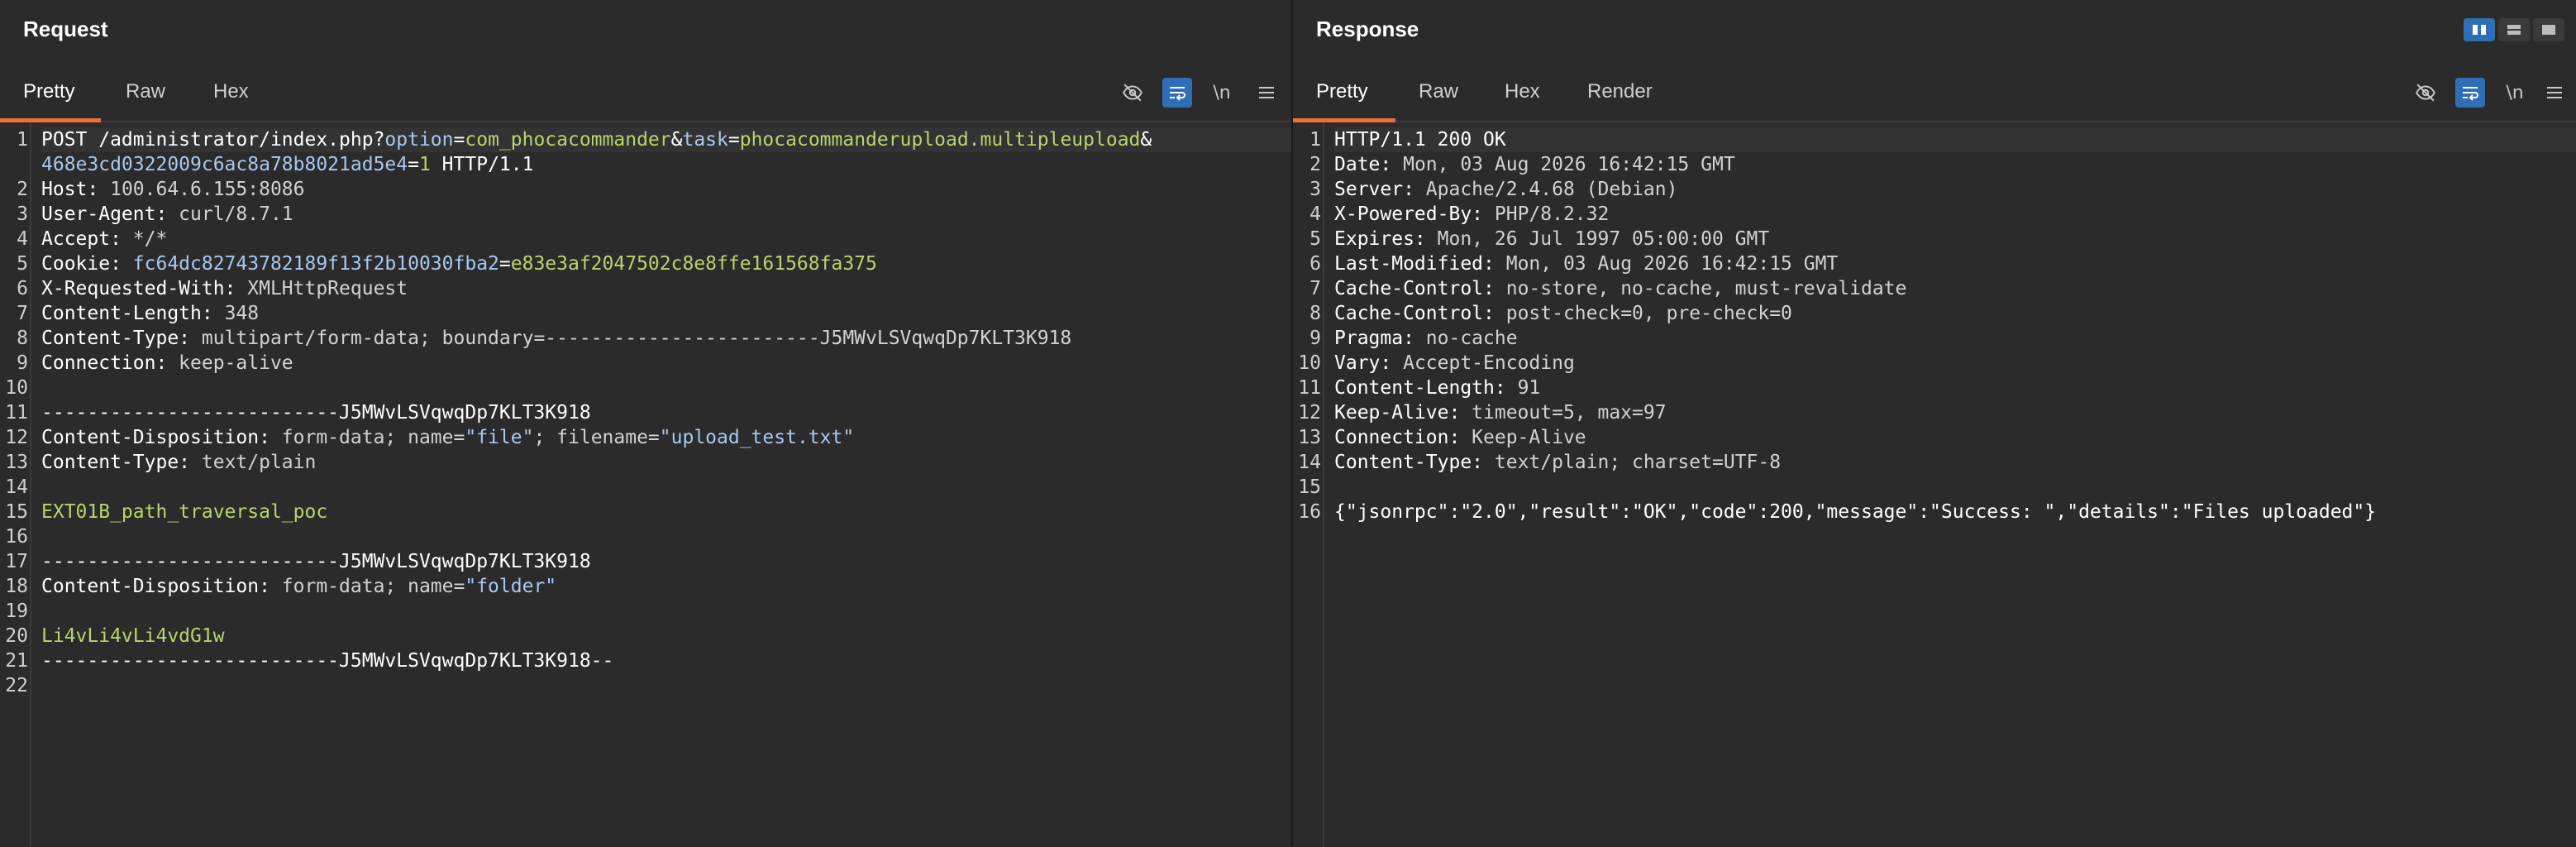 The height and width of the screenshot is (847, 2576). What do you see at coordinates (1426, 388) in the screenshot?
I see `code-token: Content-Length:` at bounding box center [1426, 388].